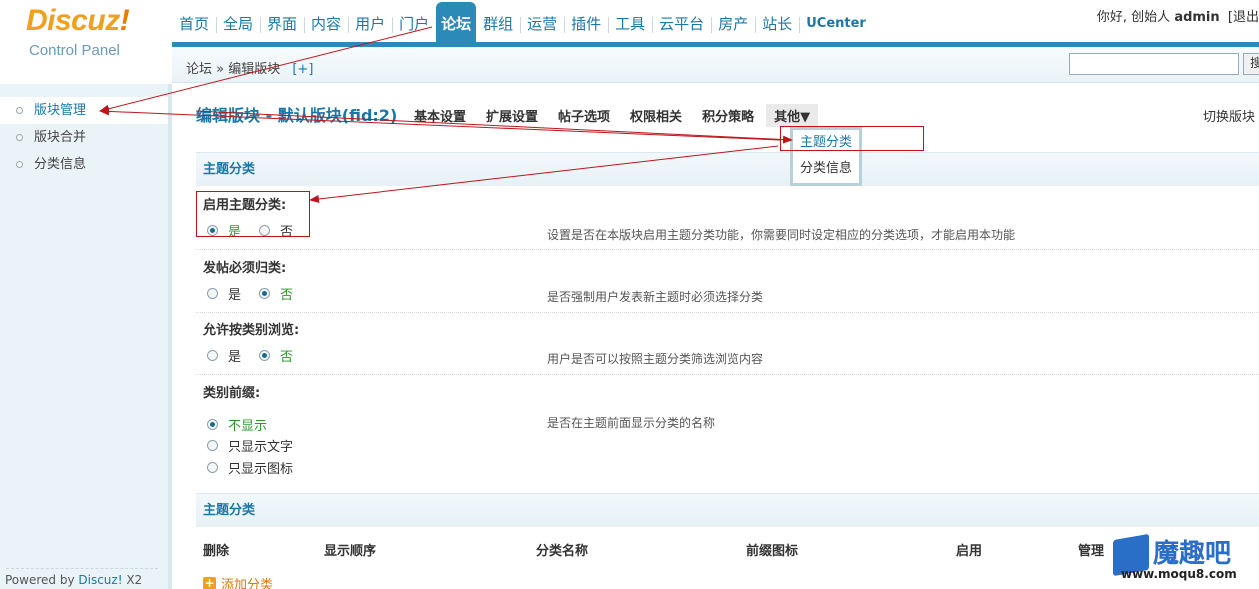  Describe the element at coordinates (456, 23) in the screenshot. I see `nav-item-6: 论坛` at that location.